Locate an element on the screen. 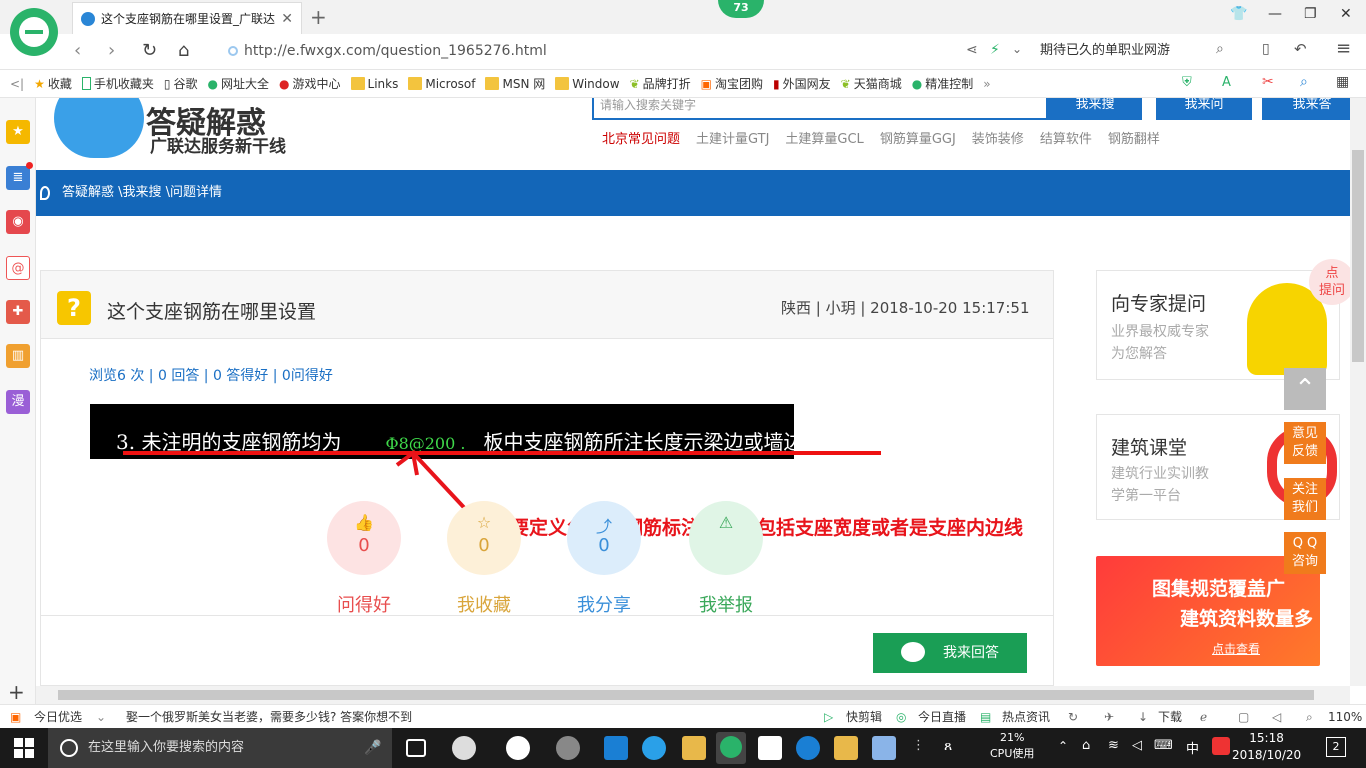 Image resolution: width=1366 pixels, height=768 pixels. magnifier-icon: ⌕ is located at coordinates (1304, 82).